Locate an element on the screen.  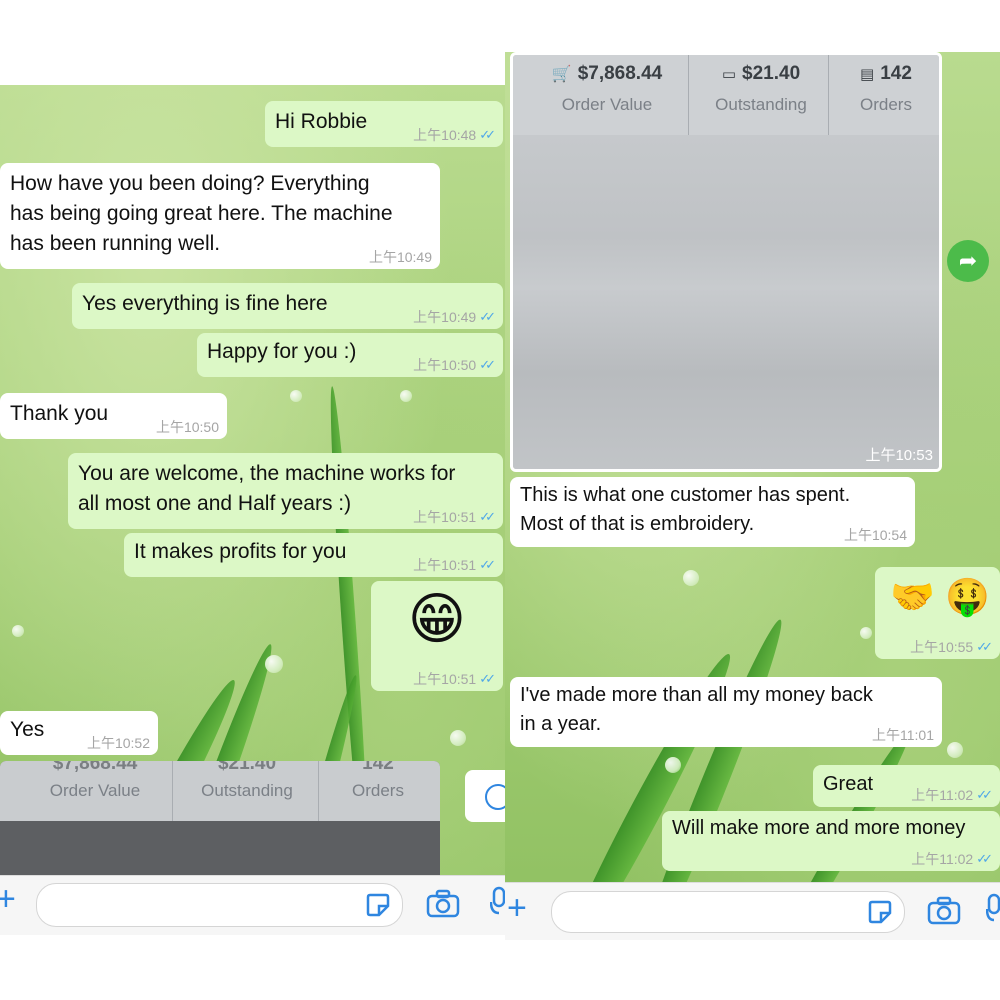
message-meta: 上午10:54 is located at coordinates (875, 535).